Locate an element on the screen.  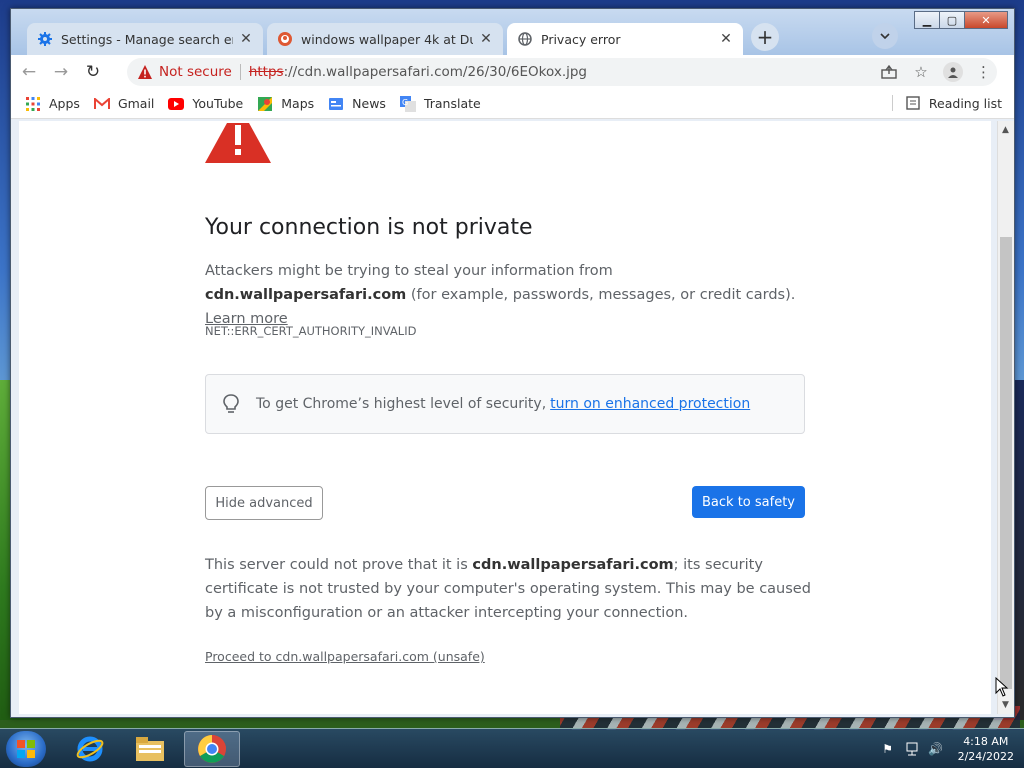
warning-icon is located at coordinates (145, 72).